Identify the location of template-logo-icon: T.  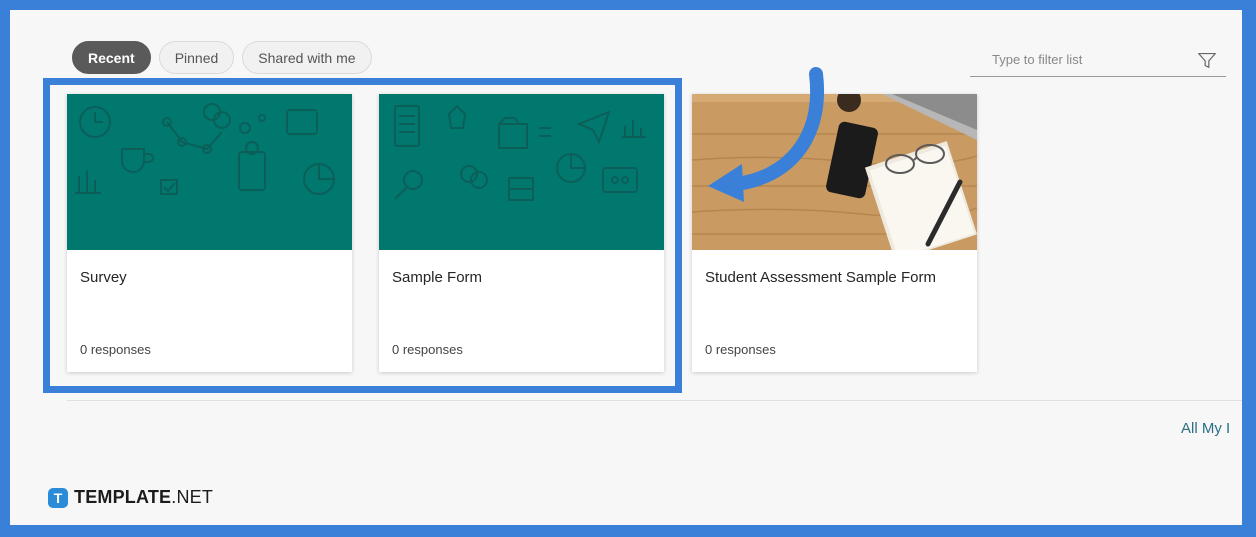
(58, 497).